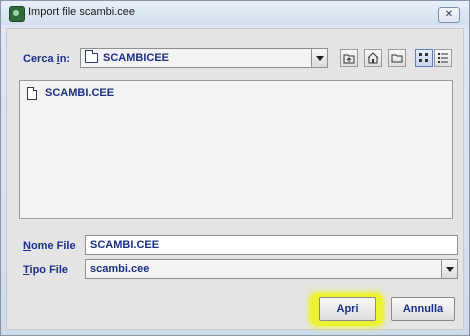 Image resolution: width=470 pixels, height=336 pixels. Describe the element at coordinates (49, 246) in the screenshot. I see `file-name-label: Nome File` at that location.